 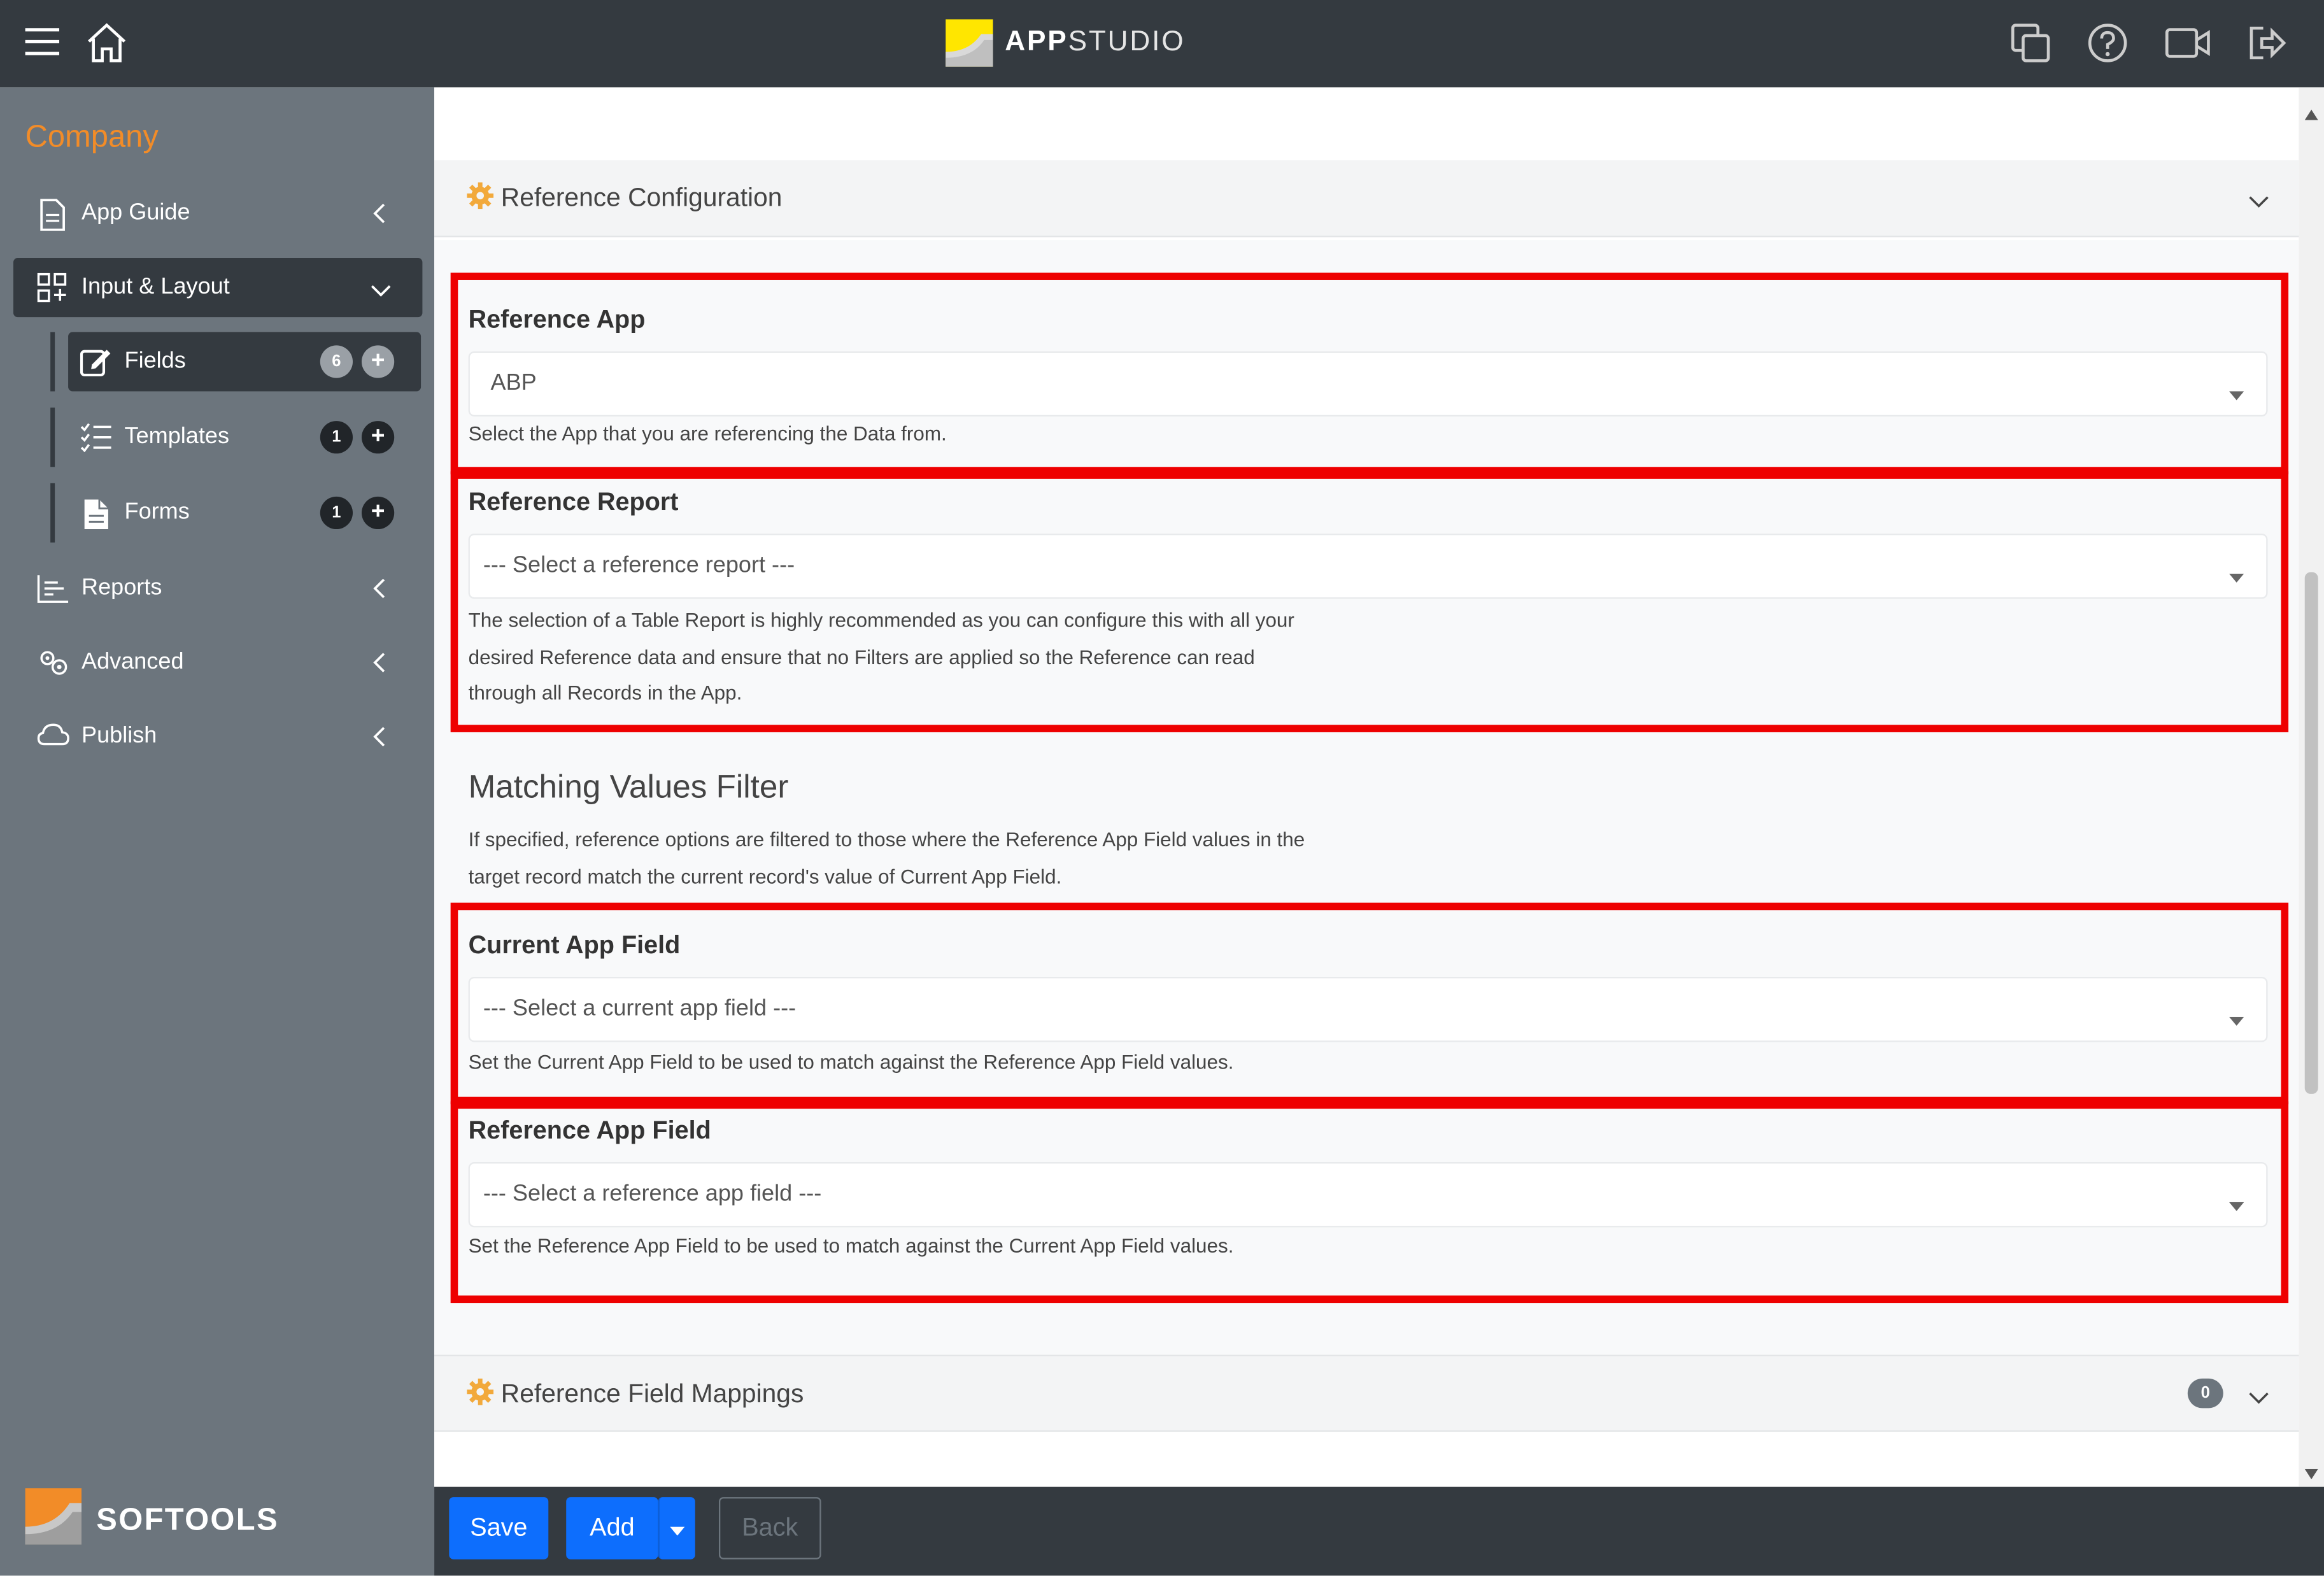 I want to click on copy-icon, so click(x=2030, y=43).